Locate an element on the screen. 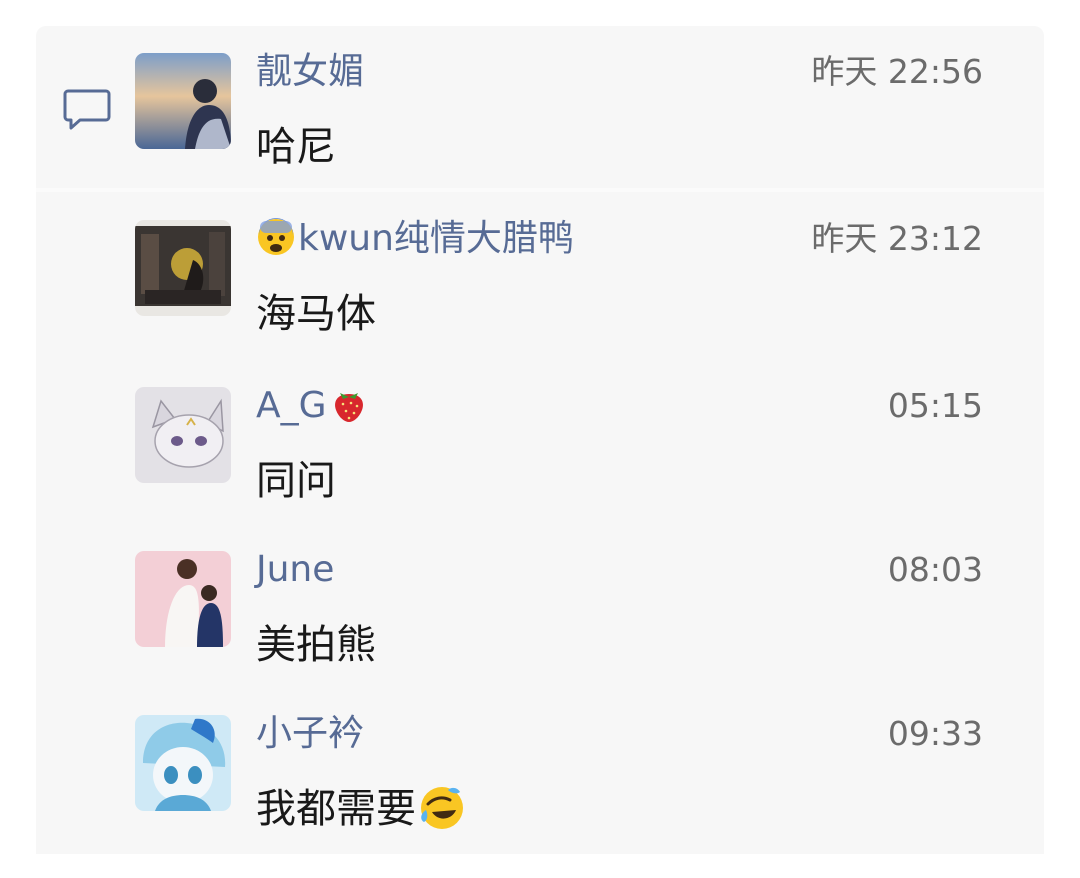  rolling-on-floor-laughing-icon is located at coordinates (442, 808).